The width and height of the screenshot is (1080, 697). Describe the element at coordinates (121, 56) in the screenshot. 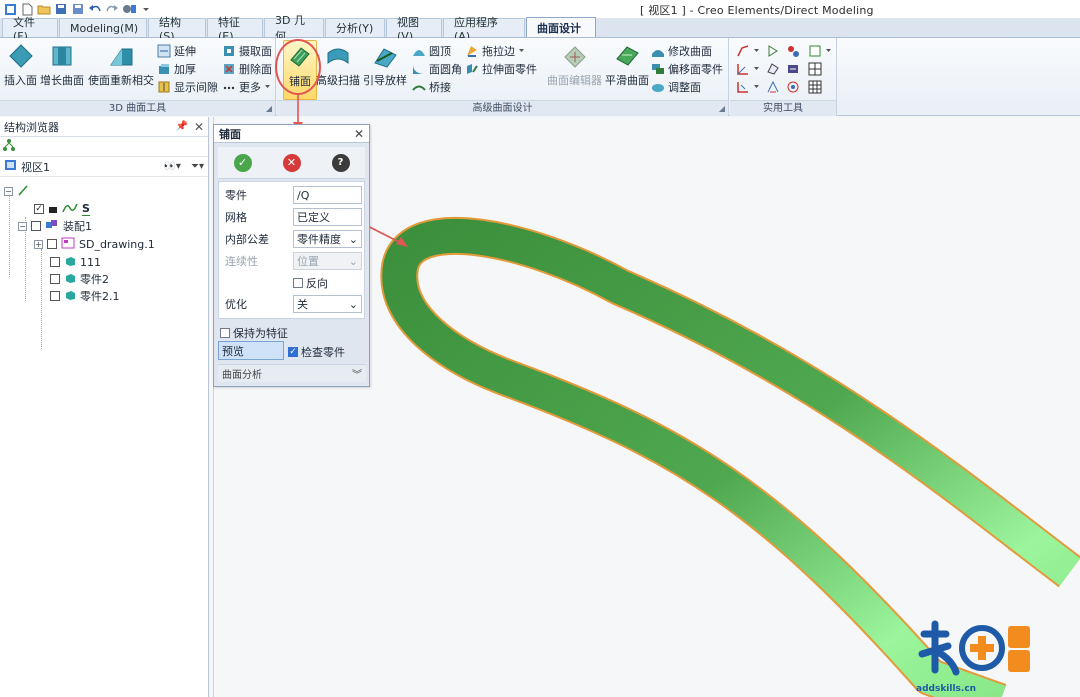

I see `reintersect-faces-icon` at that location.